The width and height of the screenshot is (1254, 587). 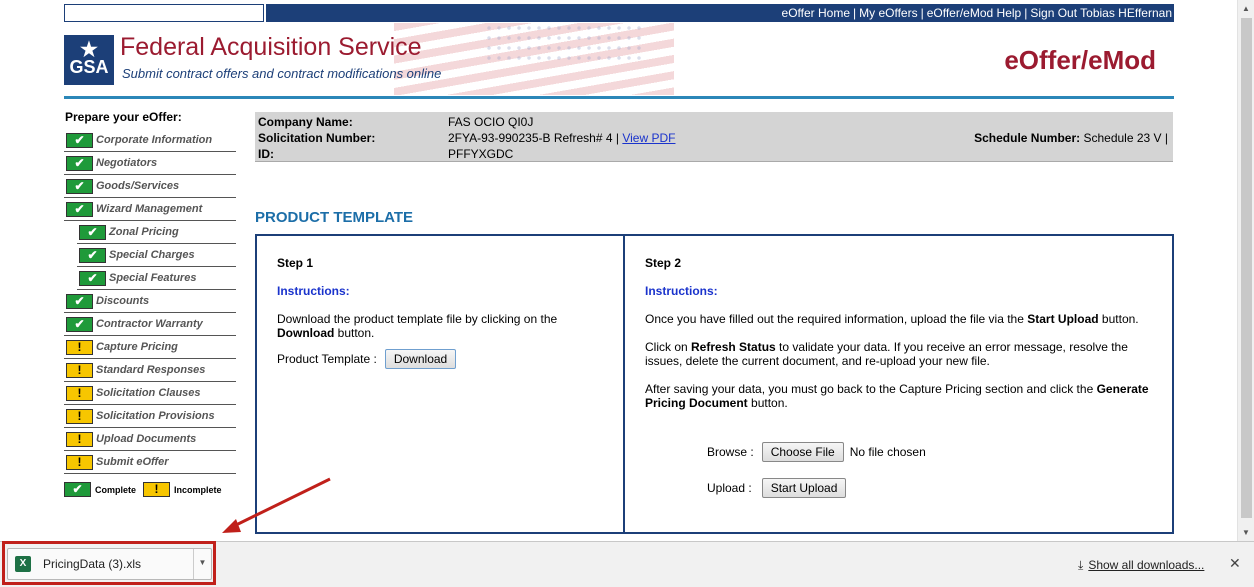 I want to click on sidebar-item-discounts: ✔ Discounts, so click(x=150, y=301).